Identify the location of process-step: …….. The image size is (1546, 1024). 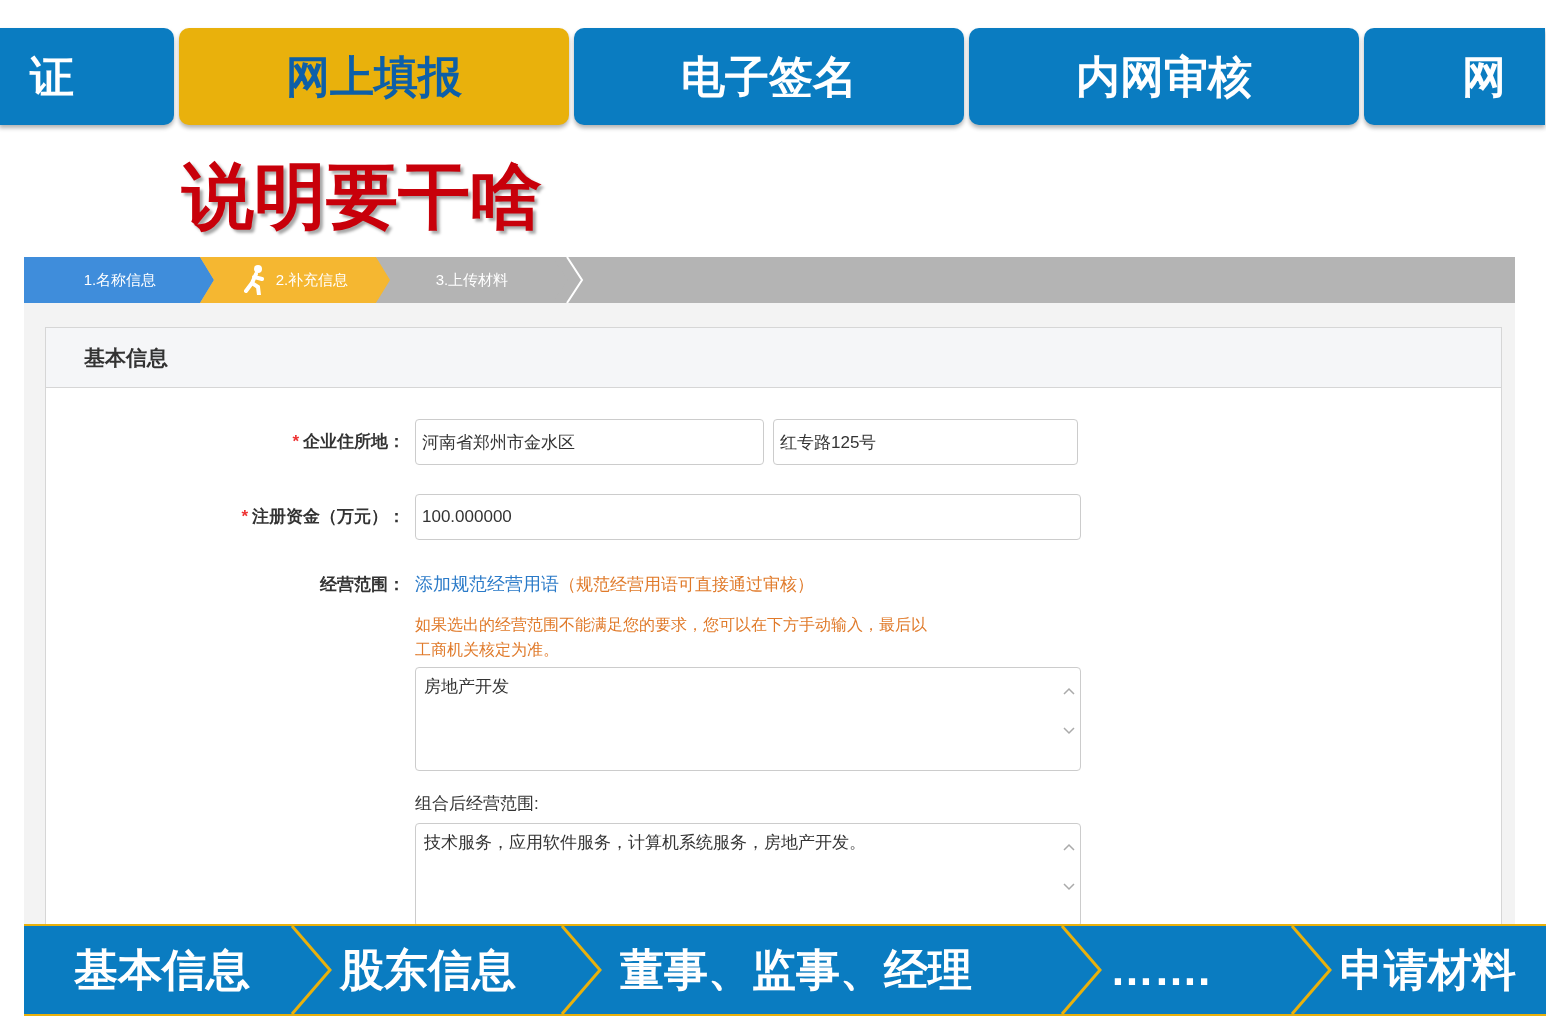
(1197, 970).